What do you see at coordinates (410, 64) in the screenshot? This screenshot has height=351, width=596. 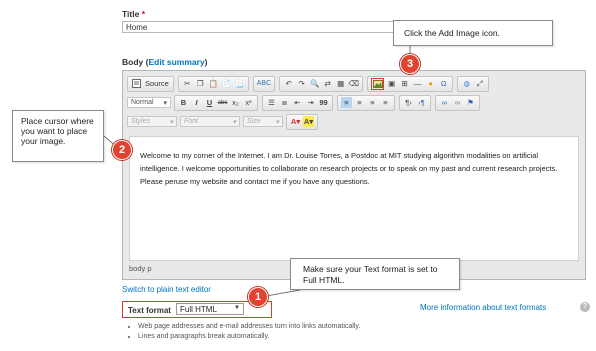 I see `step-marker-3: 3` at bounding box center [410, 64].